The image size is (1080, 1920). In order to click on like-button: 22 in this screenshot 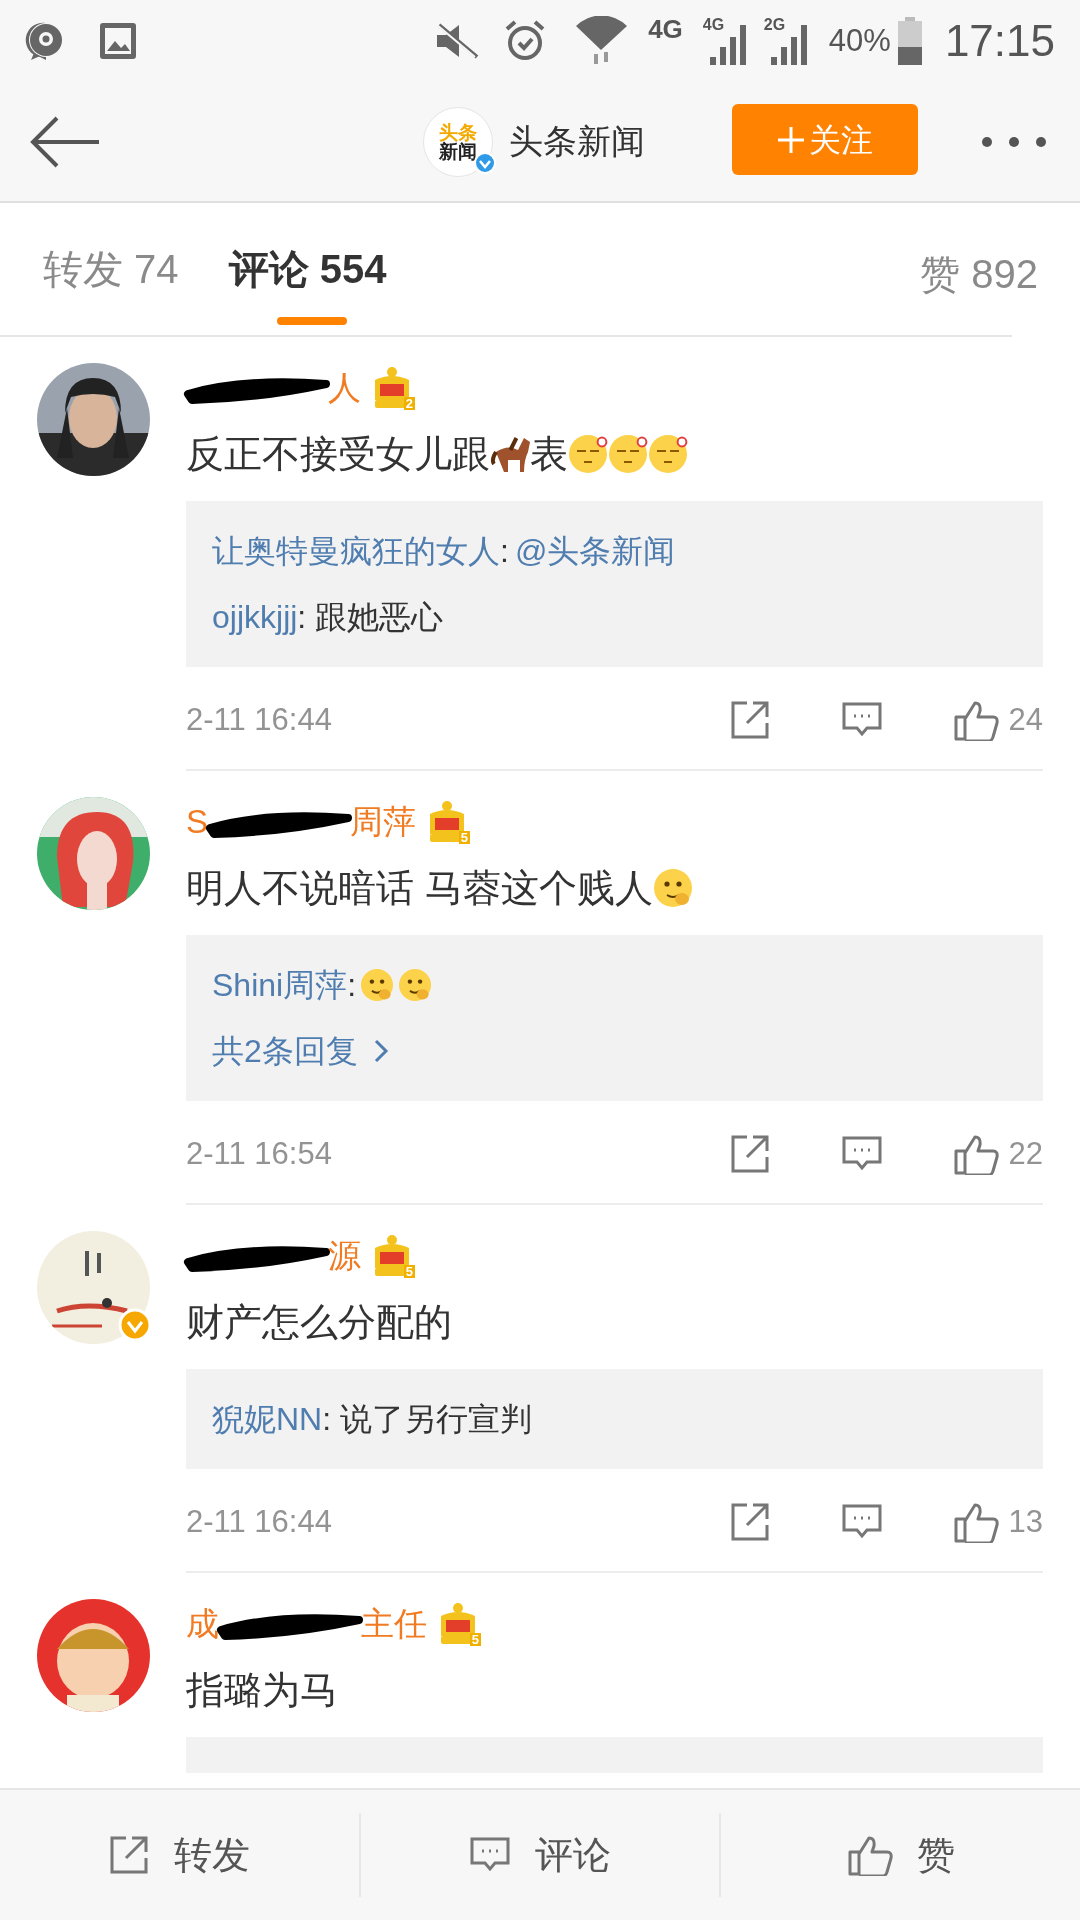, I will do `click(997, 1154)`.